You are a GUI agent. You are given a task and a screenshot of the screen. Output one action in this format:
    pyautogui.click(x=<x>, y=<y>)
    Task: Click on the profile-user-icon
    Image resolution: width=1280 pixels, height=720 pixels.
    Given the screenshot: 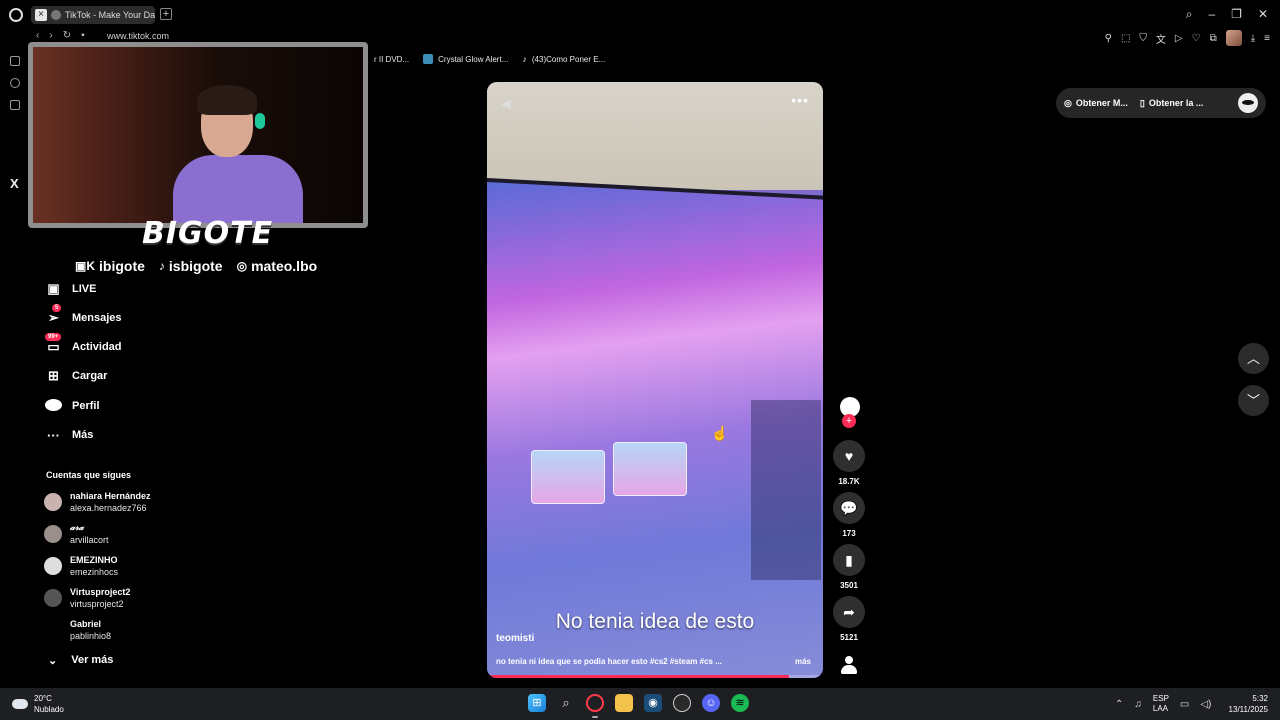 What is the action you would take?
    pyautogui.click(x=849, y=665)
    